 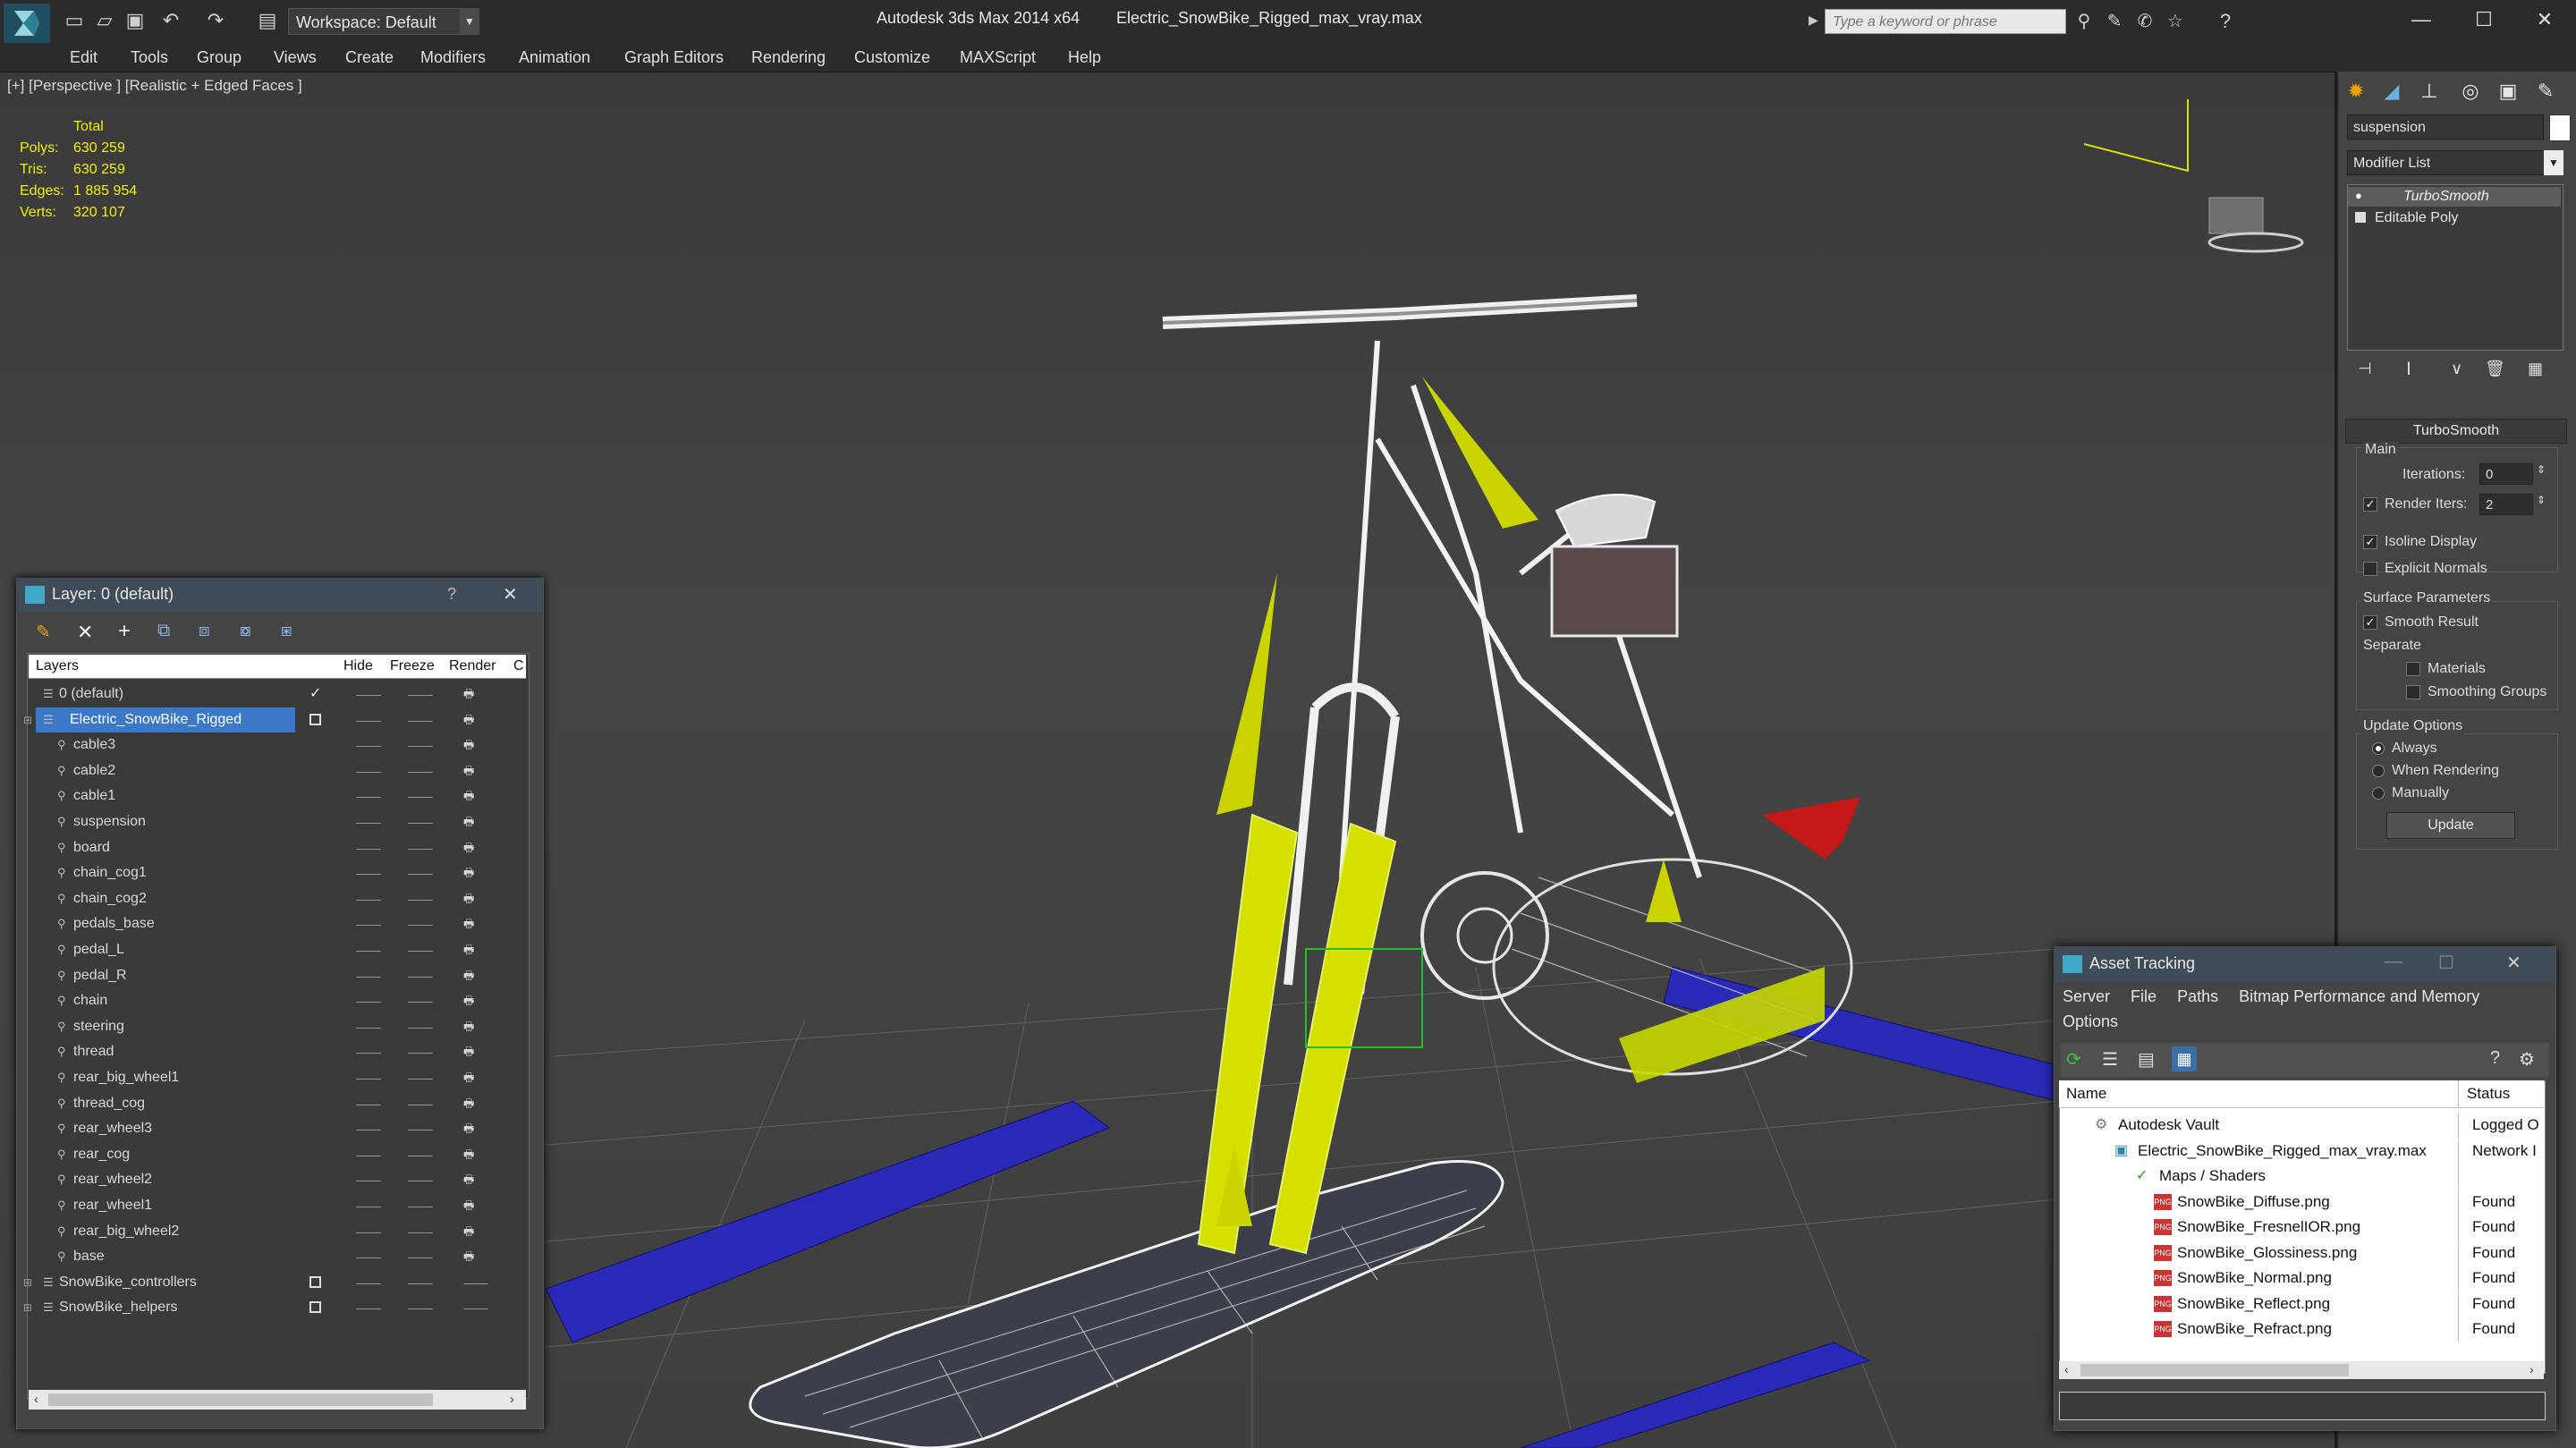 What do you see at coordinates (2454, 197) in the screenshot?
I see `stack-item-turbosmooth: ● TurboSmooth` at bounding box center [2454, 197].